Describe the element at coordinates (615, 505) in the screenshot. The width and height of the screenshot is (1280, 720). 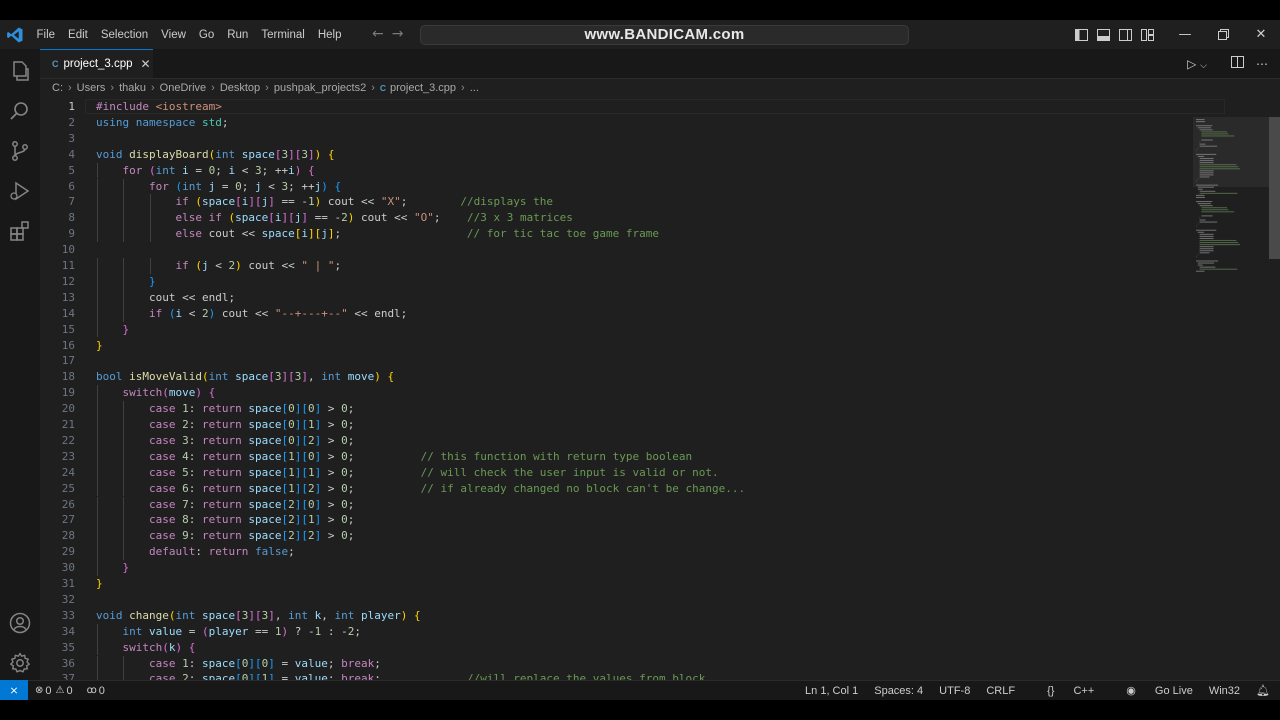
I see `code-line: 26 case 7: return space[2][0] > 0;` at that location.